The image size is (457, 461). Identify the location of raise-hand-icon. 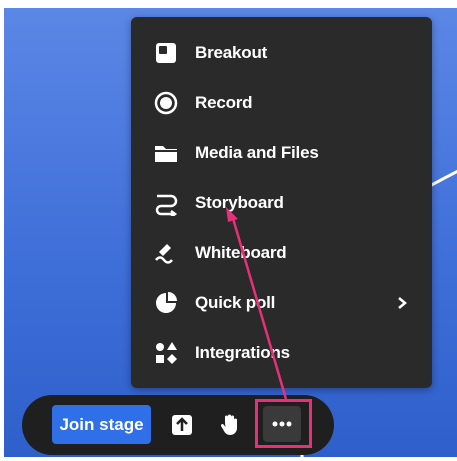
(228, 424).